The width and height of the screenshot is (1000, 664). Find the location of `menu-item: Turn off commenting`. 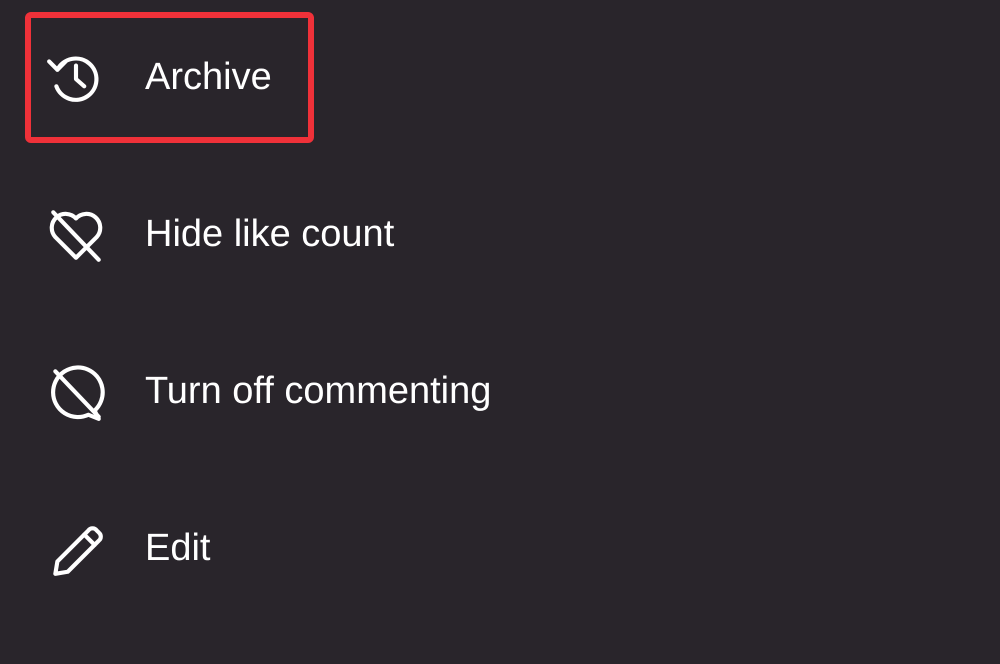

menu-item: Turn off commenting is located at coordinates (279, 391).